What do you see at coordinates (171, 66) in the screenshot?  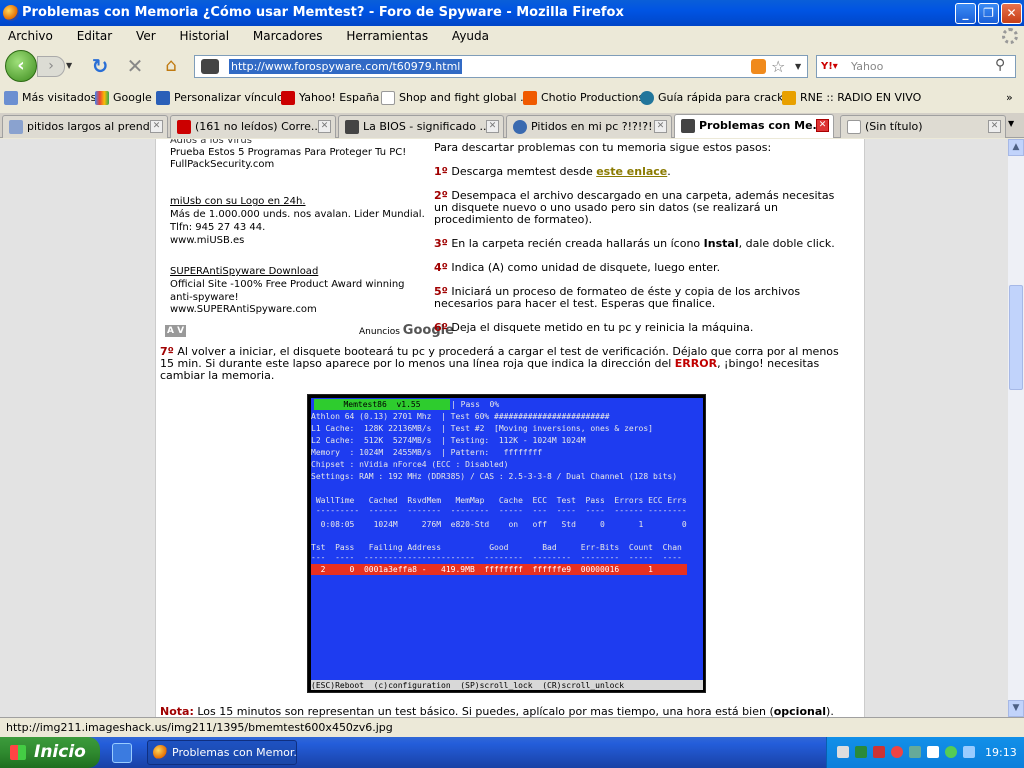 I see `home-icon: ⌂` at bounding box center [171, 66].